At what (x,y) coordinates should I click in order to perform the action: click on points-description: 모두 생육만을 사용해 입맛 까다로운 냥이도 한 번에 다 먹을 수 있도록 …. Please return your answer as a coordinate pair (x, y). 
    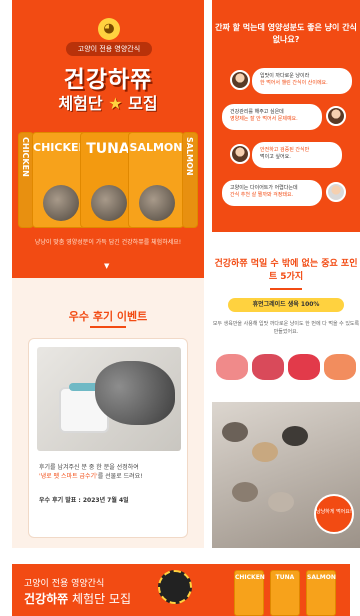
    Looking at the image, I should click on (286, 328).